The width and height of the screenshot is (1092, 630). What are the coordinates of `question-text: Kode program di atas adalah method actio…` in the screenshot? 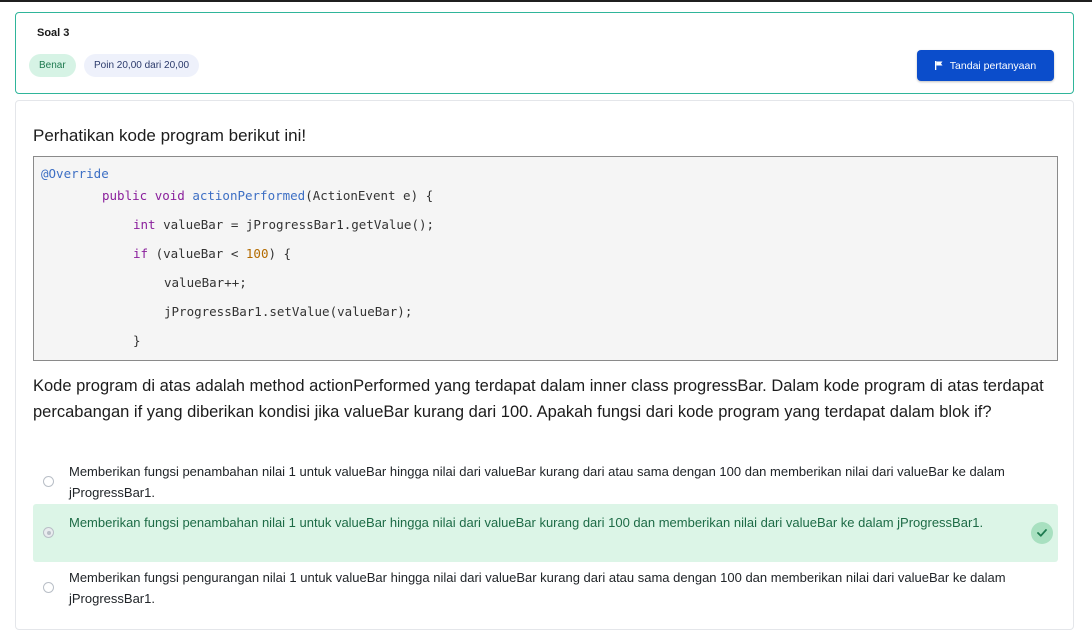 It's located at (538, 399).